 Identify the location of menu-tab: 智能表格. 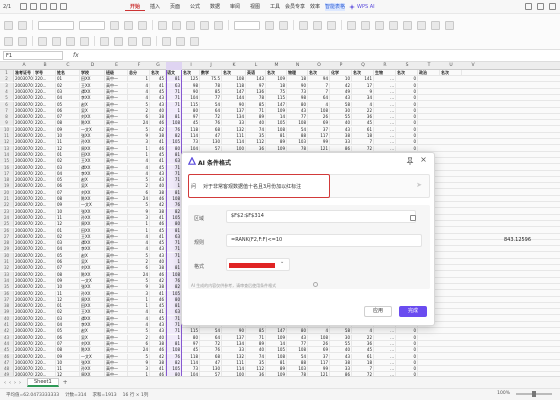
(335, 6).